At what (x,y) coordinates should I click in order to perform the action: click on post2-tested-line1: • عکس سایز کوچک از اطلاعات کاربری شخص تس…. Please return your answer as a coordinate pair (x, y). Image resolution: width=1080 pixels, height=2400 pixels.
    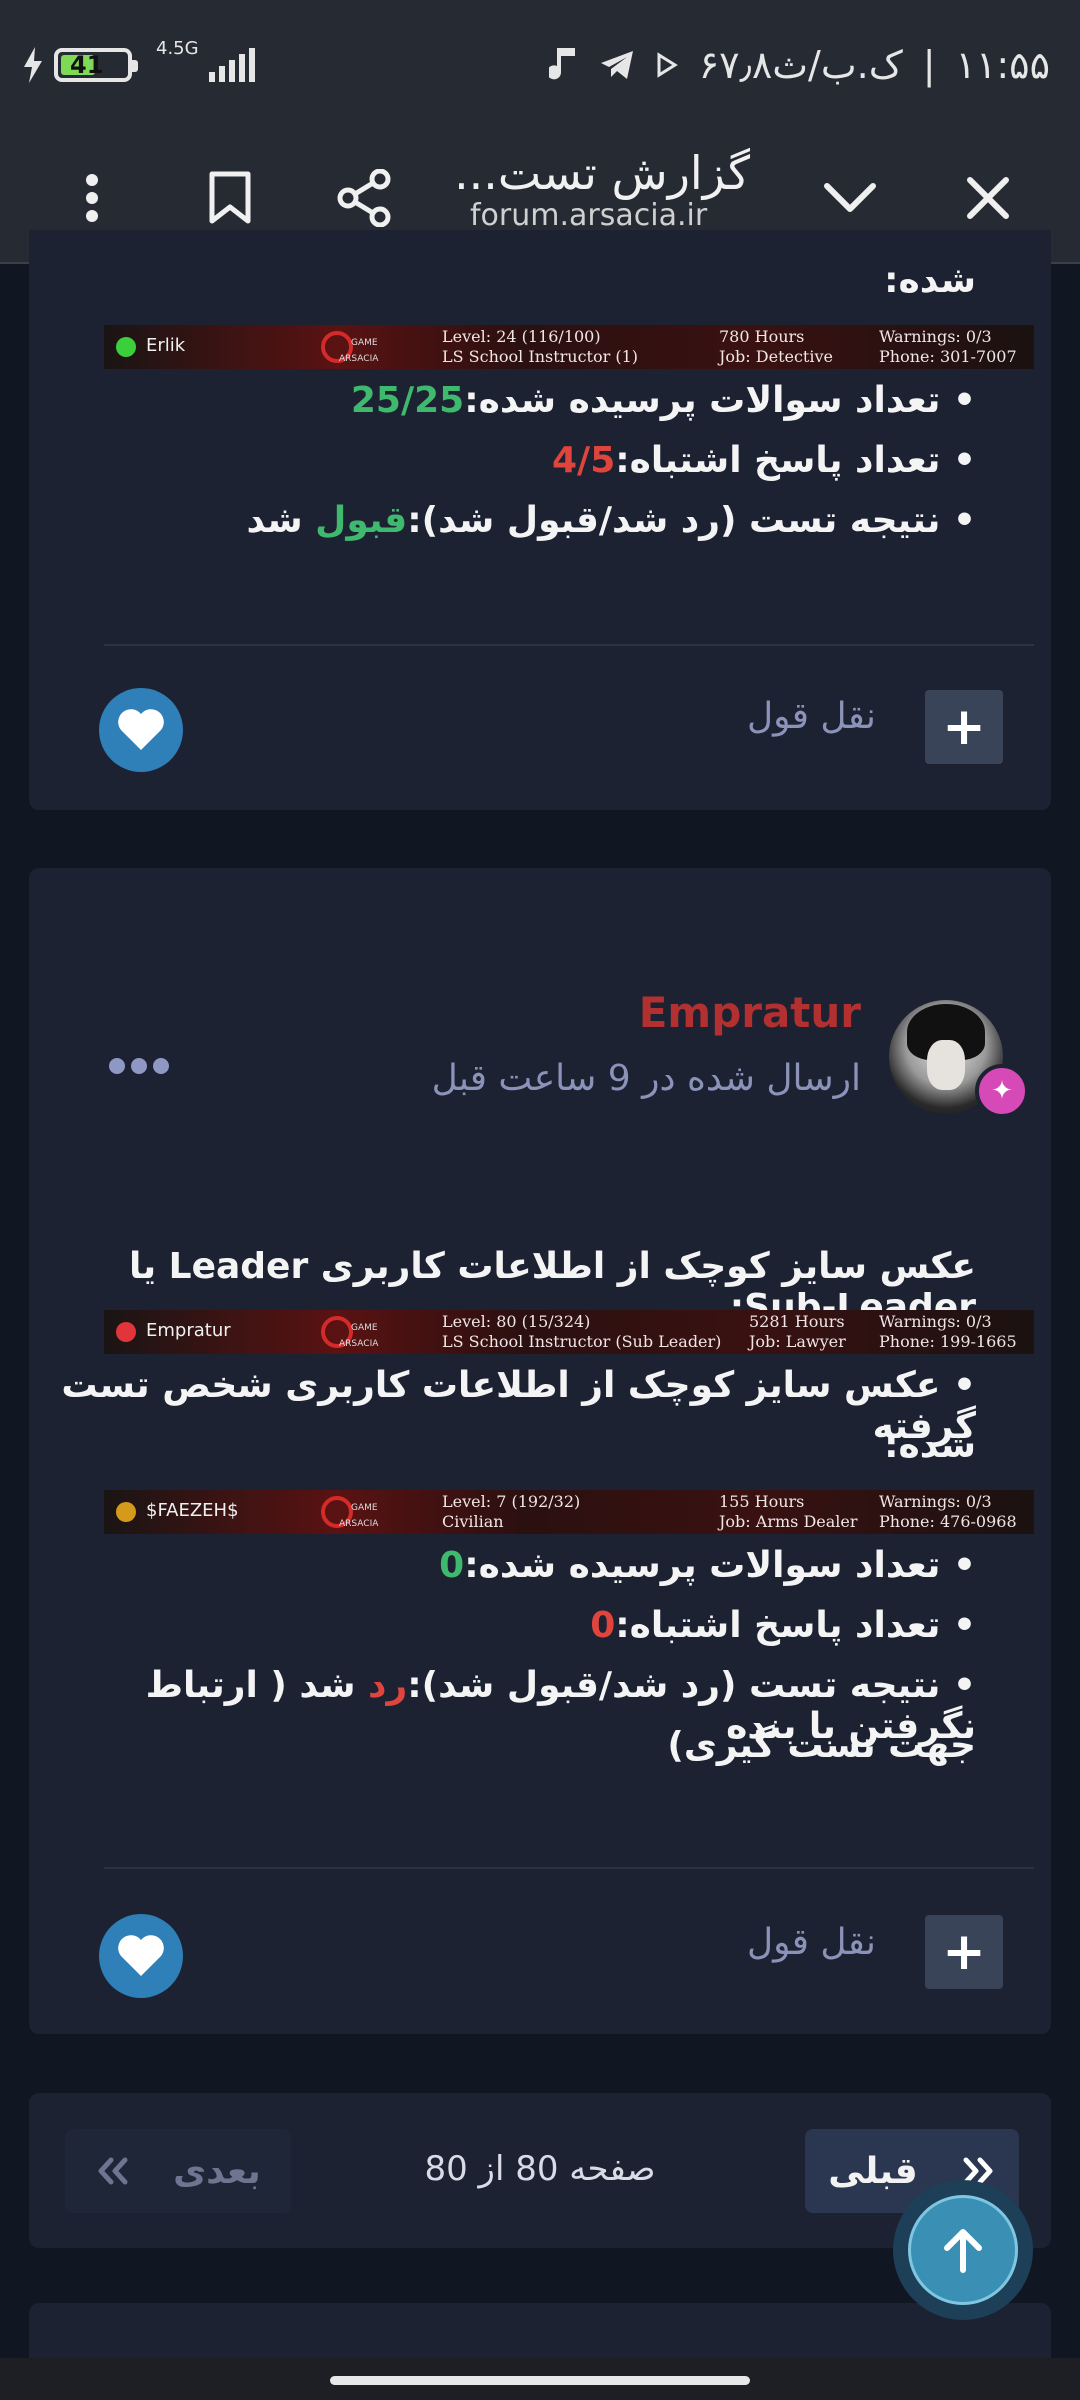
    Looking at the image, I should click on (518, 1406).